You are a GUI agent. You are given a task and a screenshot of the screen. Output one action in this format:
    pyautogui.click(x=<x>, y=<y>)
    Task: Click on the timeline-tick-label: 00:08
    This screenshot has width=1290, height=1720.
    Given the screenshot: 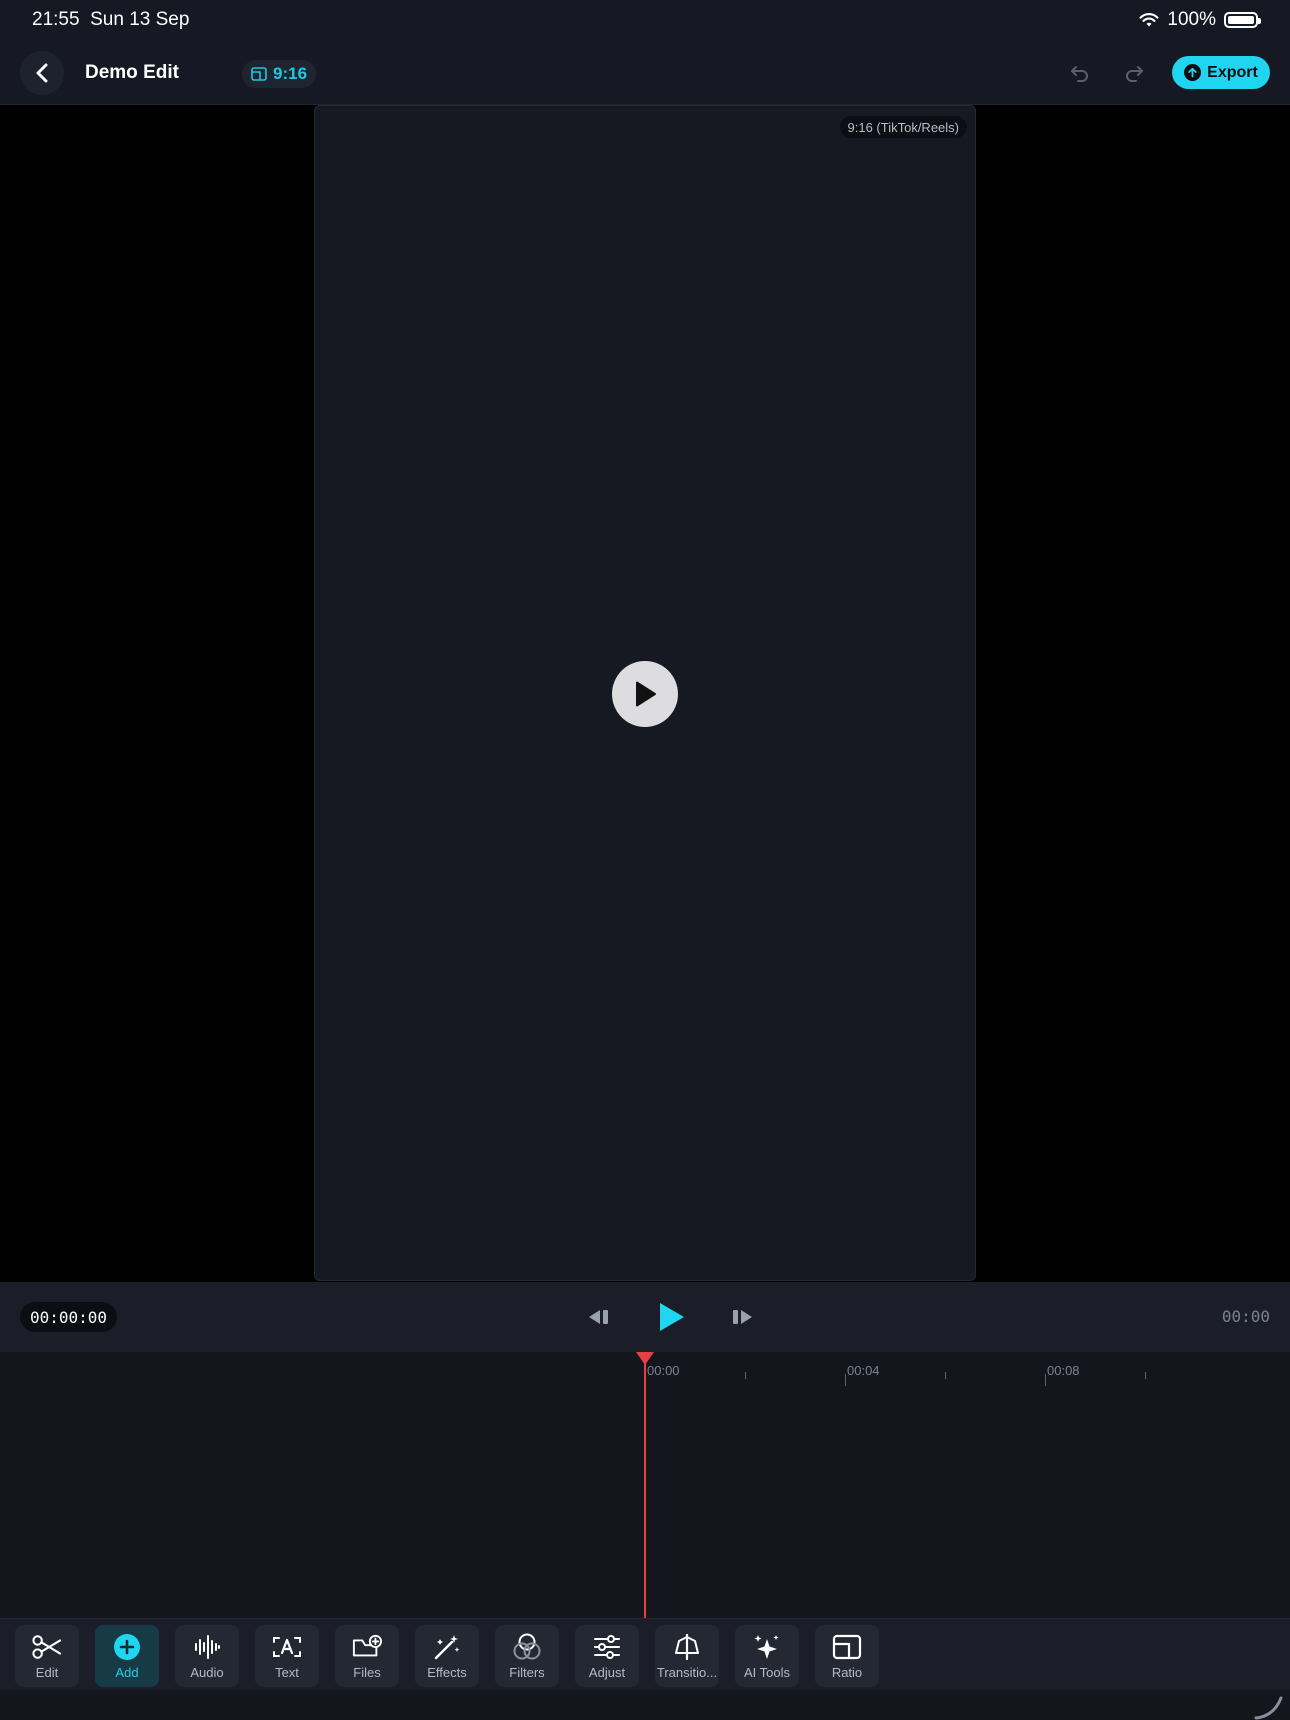 What is the action you would take?
    pyautogui.click(x=1063, y=1370)
    